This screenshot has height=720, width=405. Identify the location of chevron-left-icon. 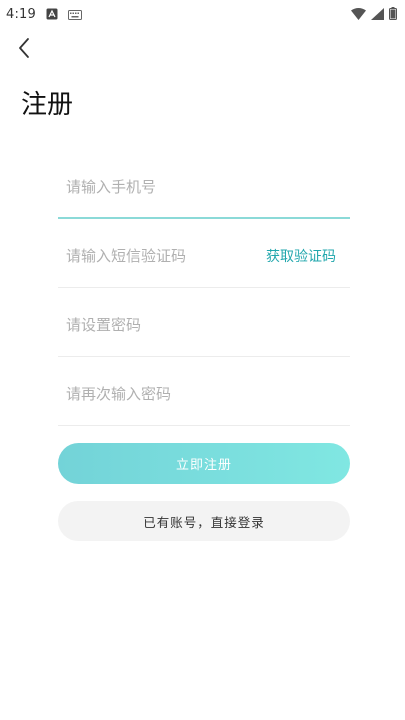
(24, 50).